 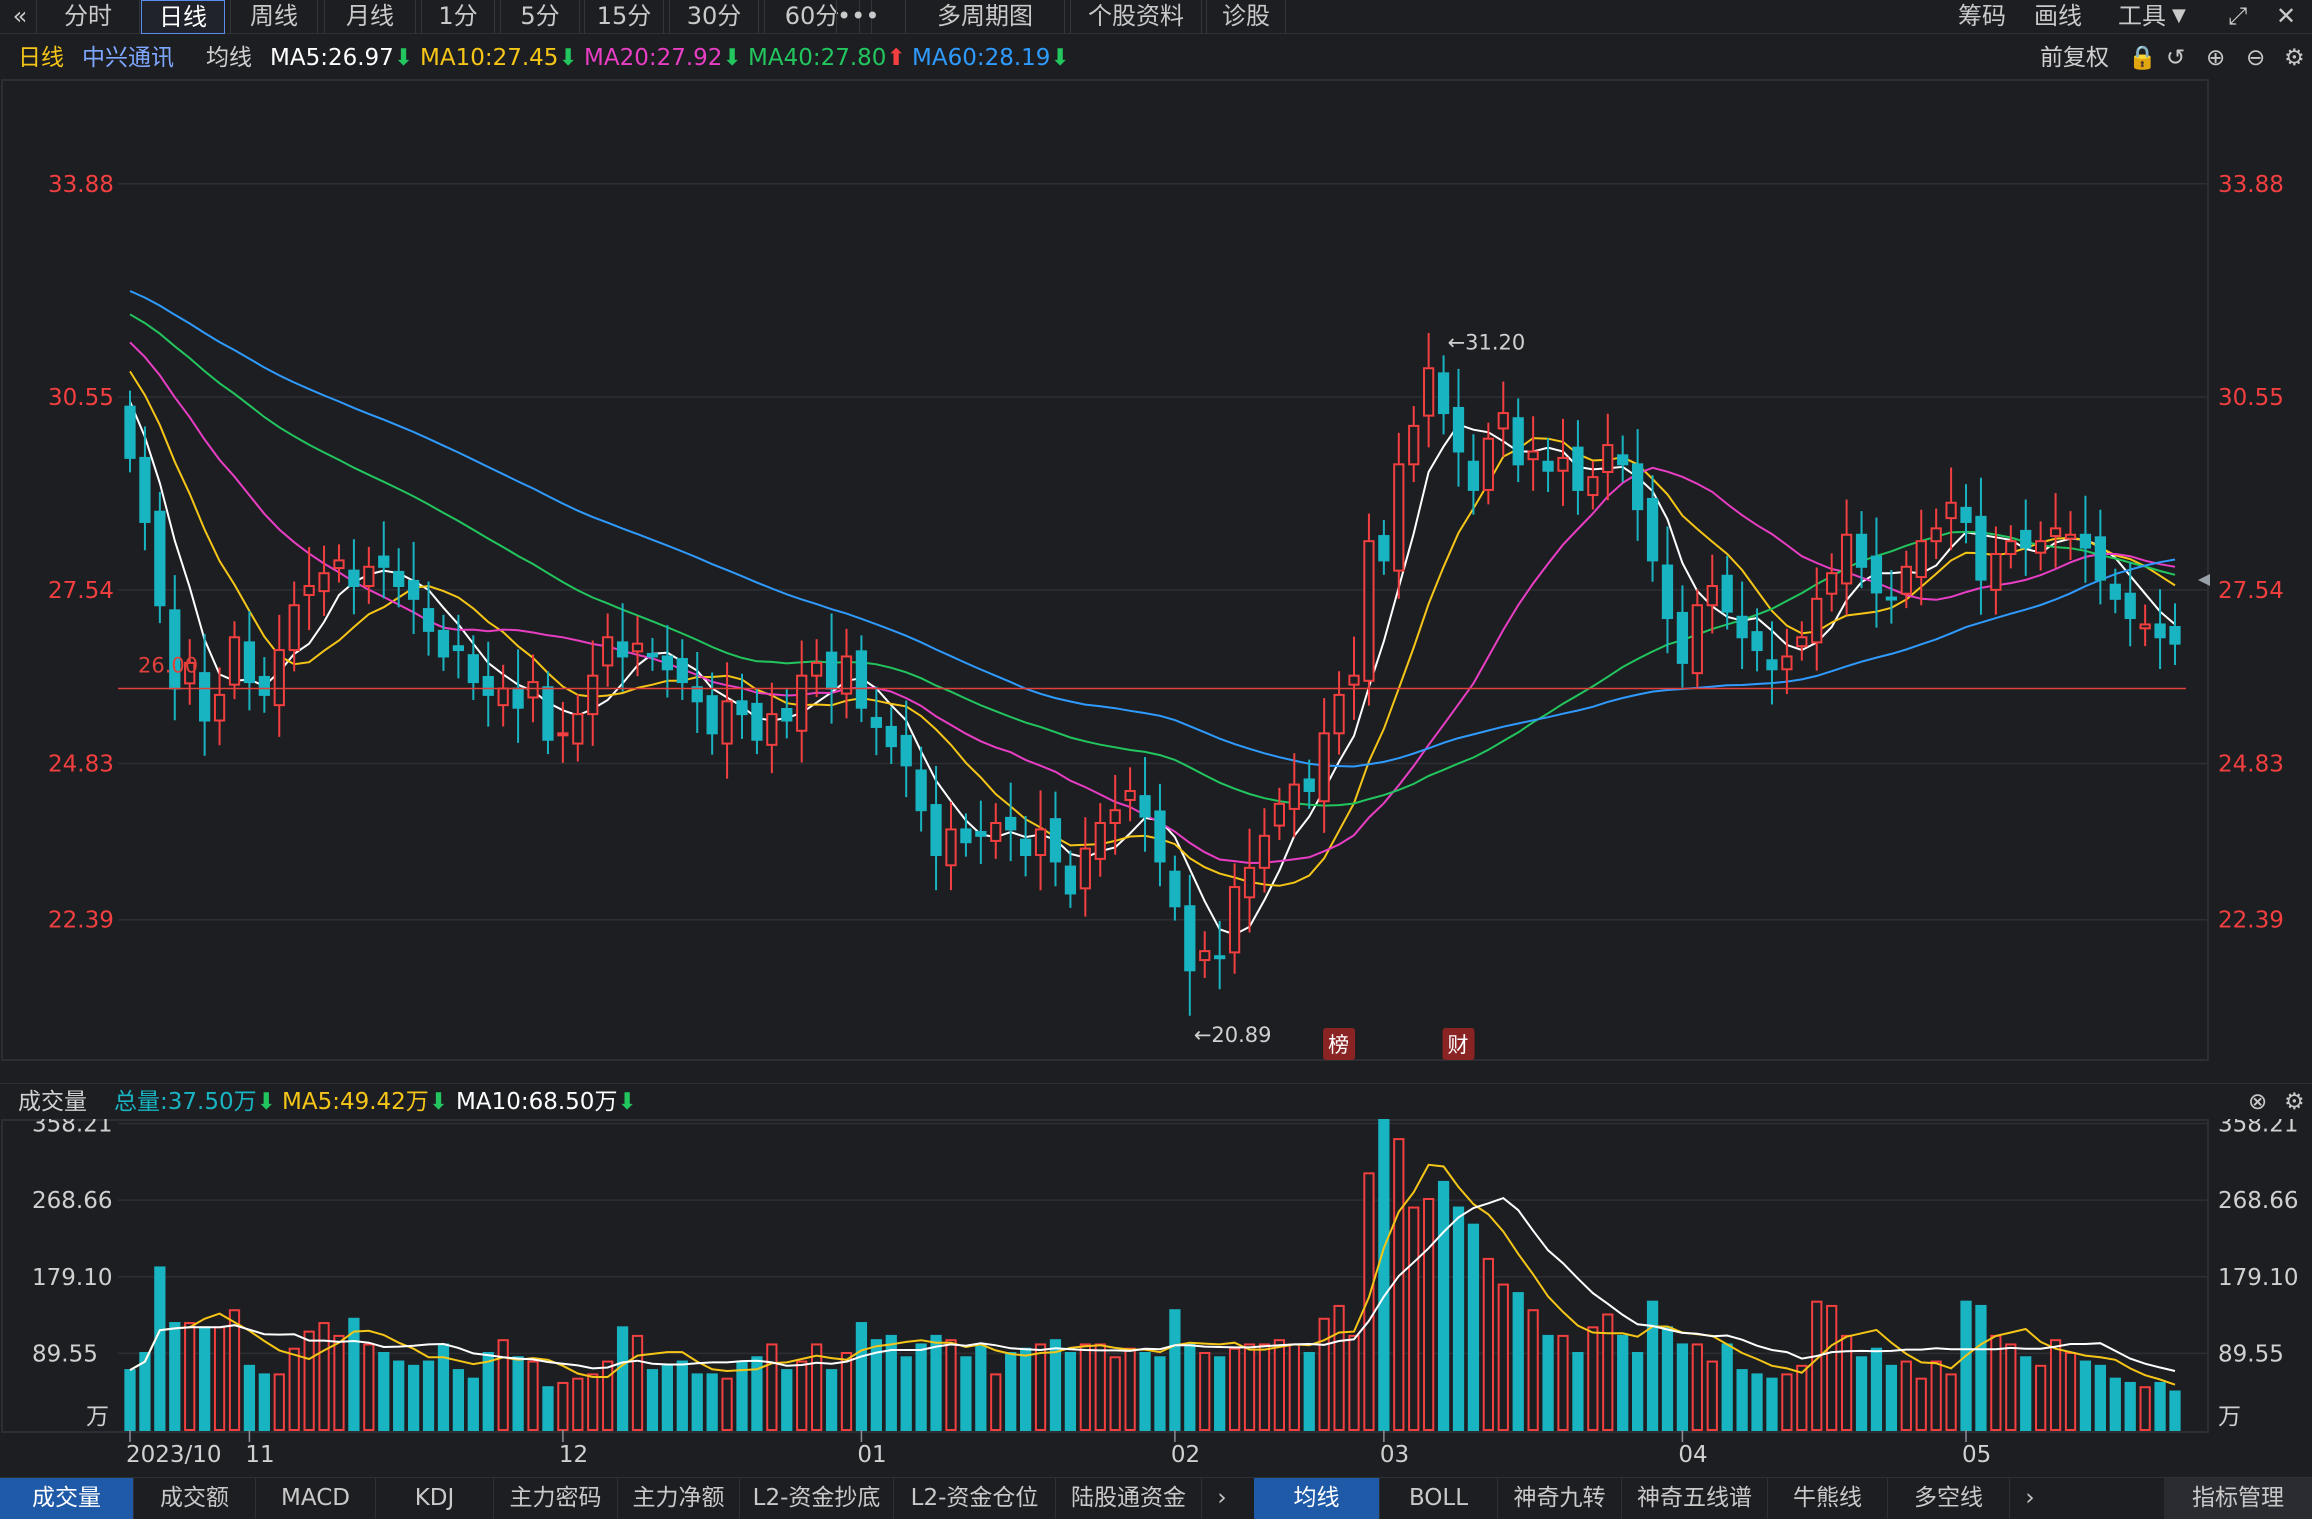 What do you see at coordinates (1058, 1449) in the screenshot?
I see `time-axis: 2023/10 11 12 01 02 03 04 05` at bounding box center [1058, 1449].